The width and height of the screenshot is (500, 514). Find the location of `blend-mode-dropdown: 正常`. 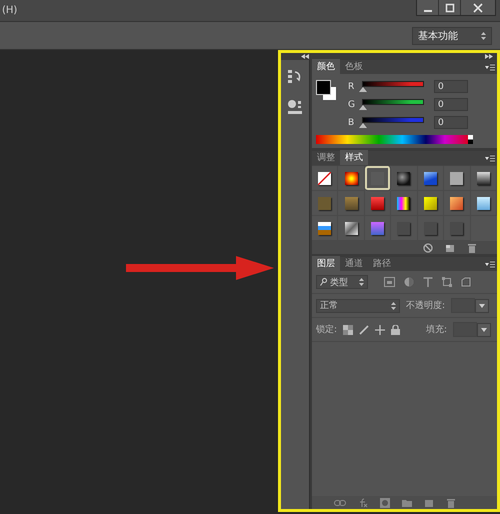

blend-mode-dropdown: 正常 is located at coordinates (358, 305).